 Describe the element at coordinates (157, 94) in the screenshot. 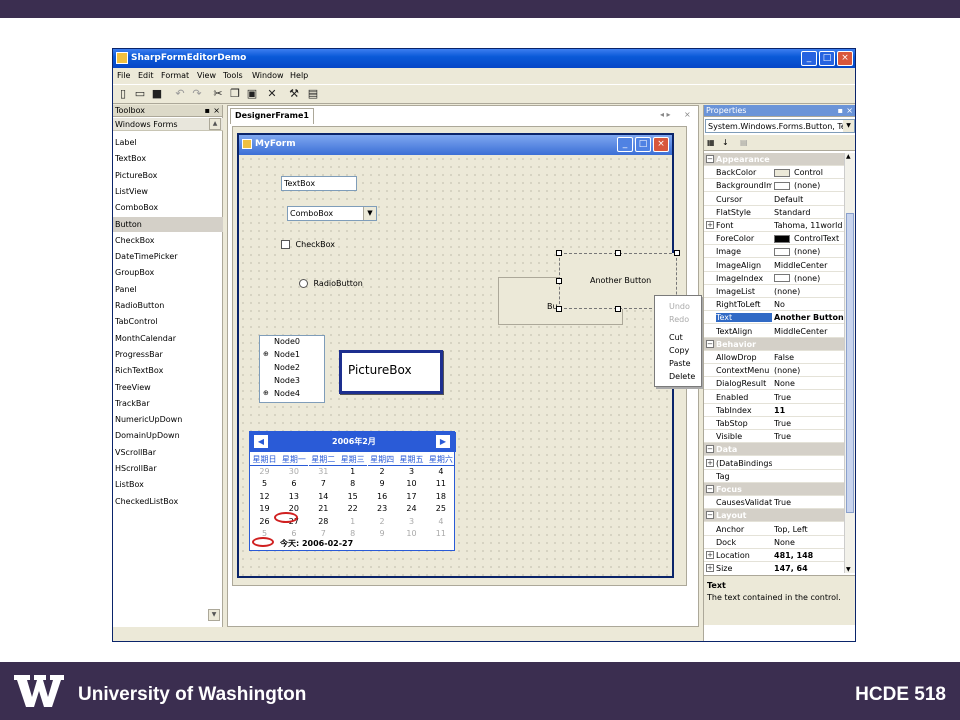

I see `save-icon: ■` at that location.